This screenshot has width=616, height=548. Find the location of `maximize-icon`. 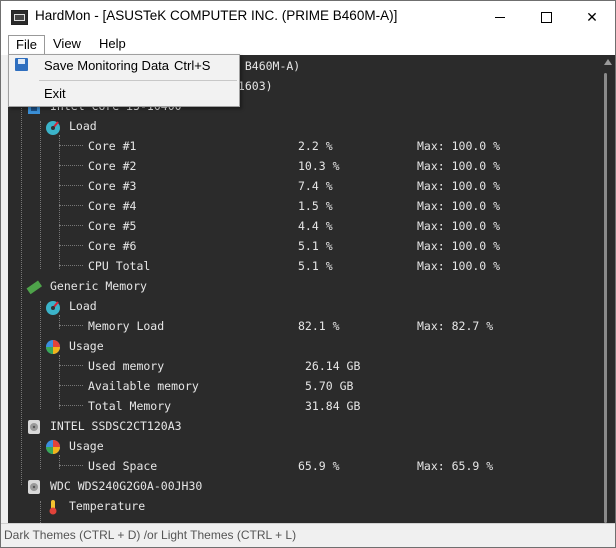

maximize-icon is located at coordinates (546, 17).